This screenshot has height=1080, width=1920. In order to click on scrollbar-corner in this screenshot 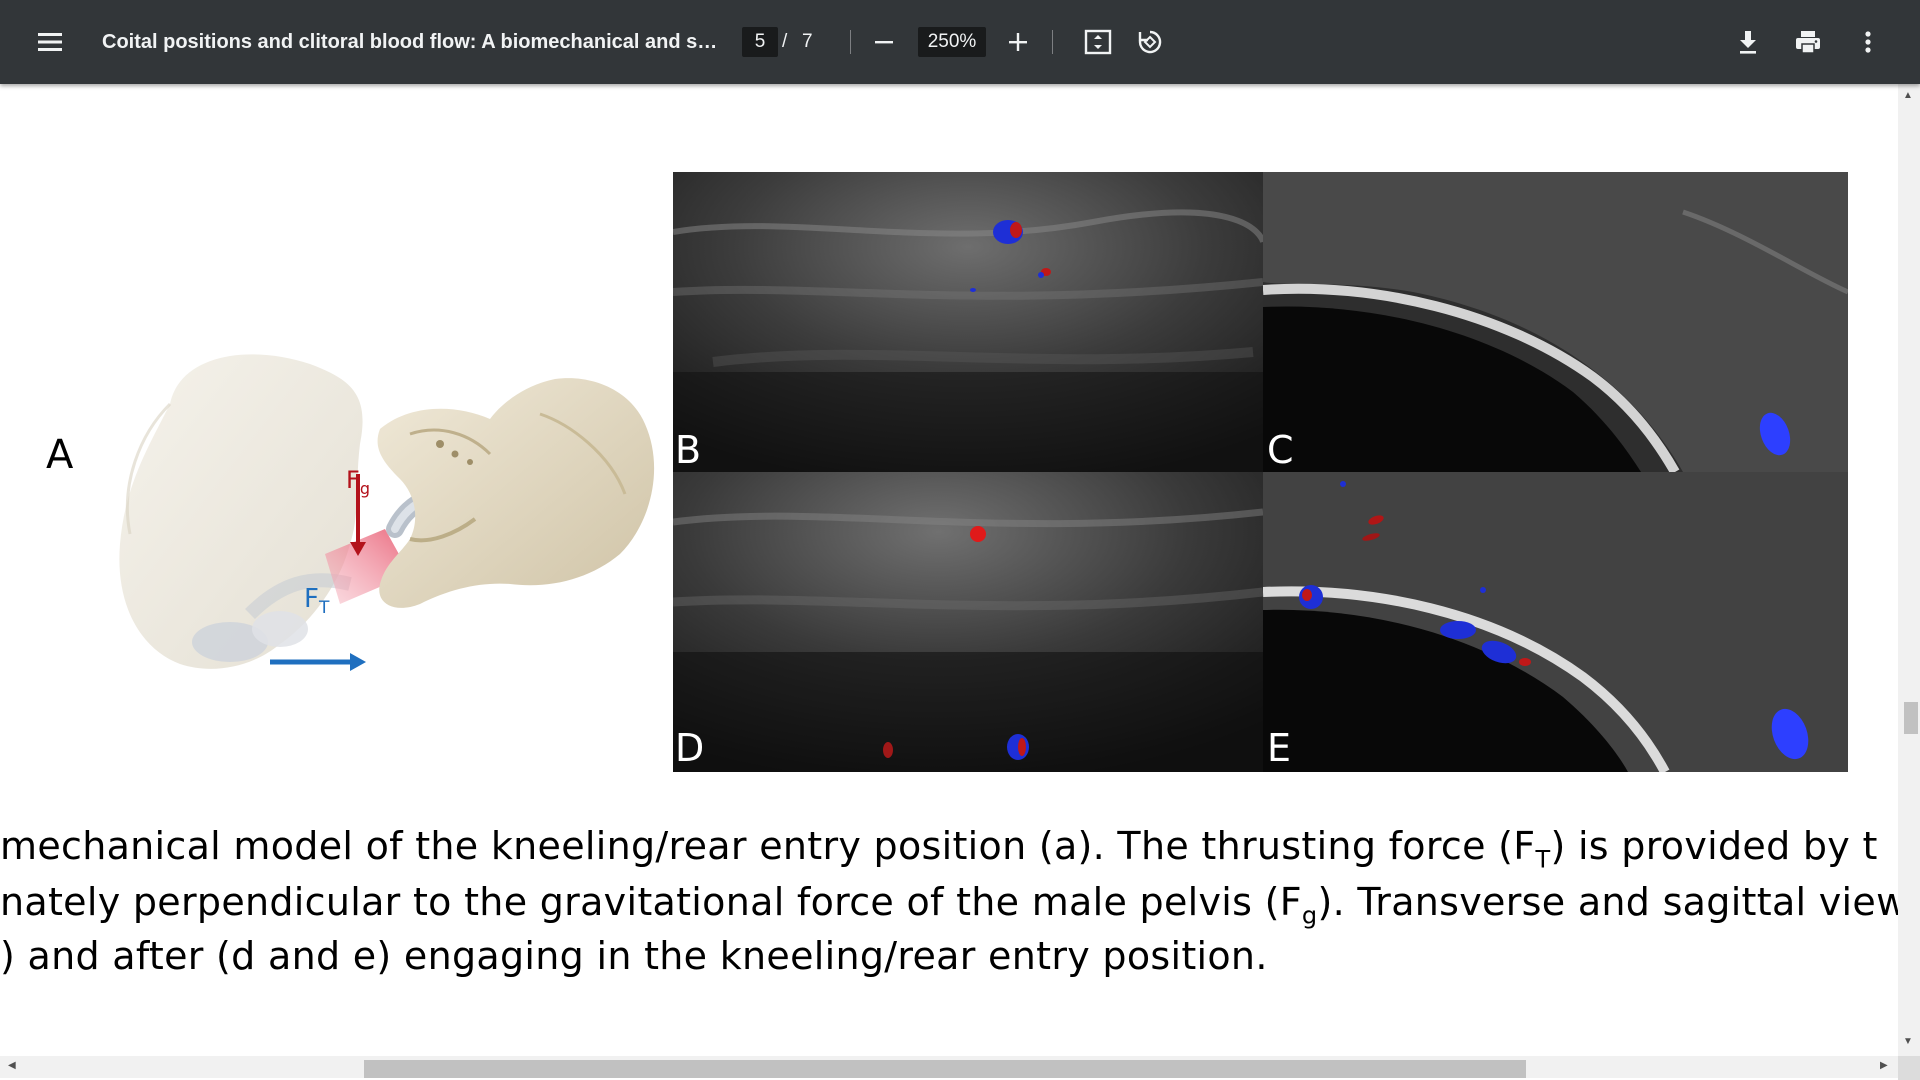, I will do `click(1909, 1068)`.